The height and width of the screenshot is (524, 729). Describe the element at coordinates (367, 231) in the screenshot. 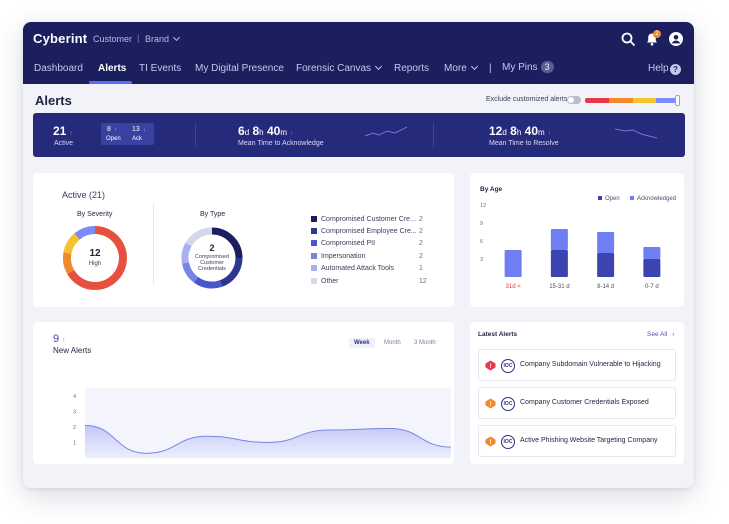

I see `type-legend-item: Compromised Employee Cre... 2` at that location.